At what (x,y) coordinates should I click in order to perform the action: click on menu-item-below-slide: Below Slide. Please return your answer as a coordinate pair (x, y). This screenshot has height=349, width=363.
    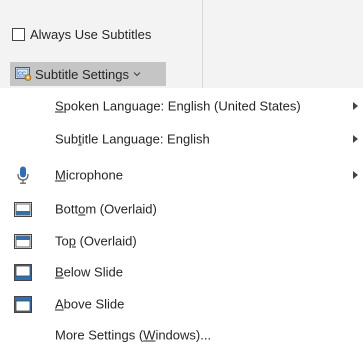
    Looking at the image, I should click on (181, 272).